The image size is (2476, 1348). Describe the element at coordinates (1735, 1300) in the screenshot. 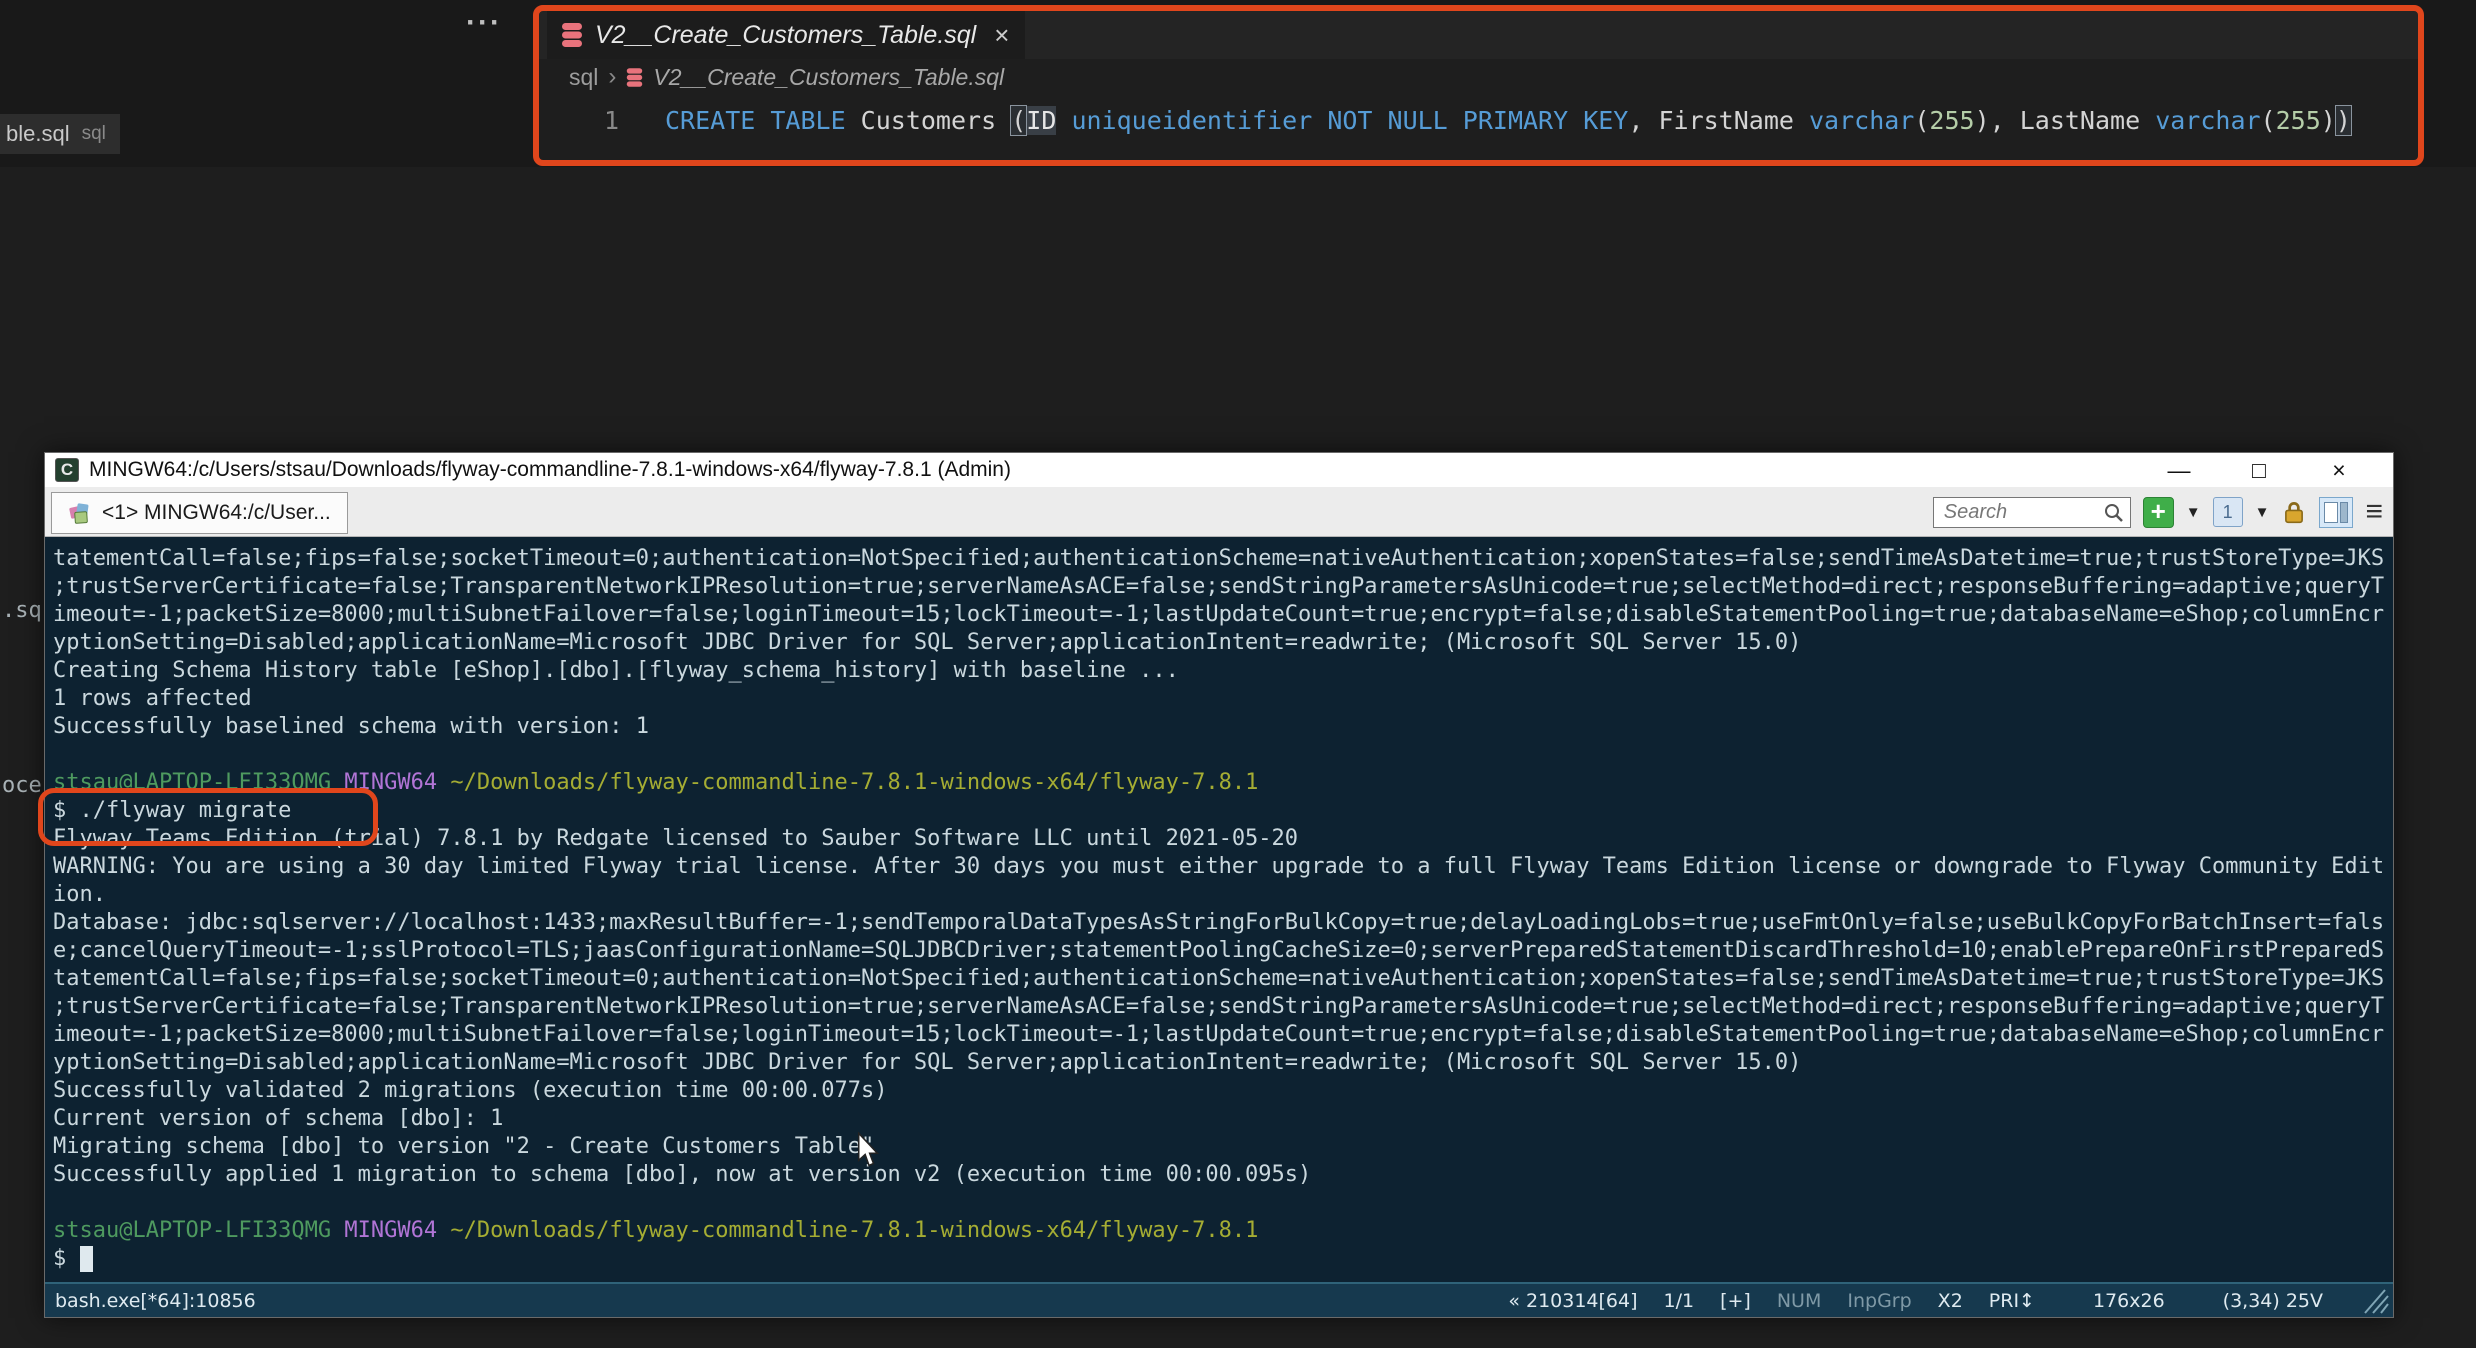

I see `statusbar-field: [+]` at that location.